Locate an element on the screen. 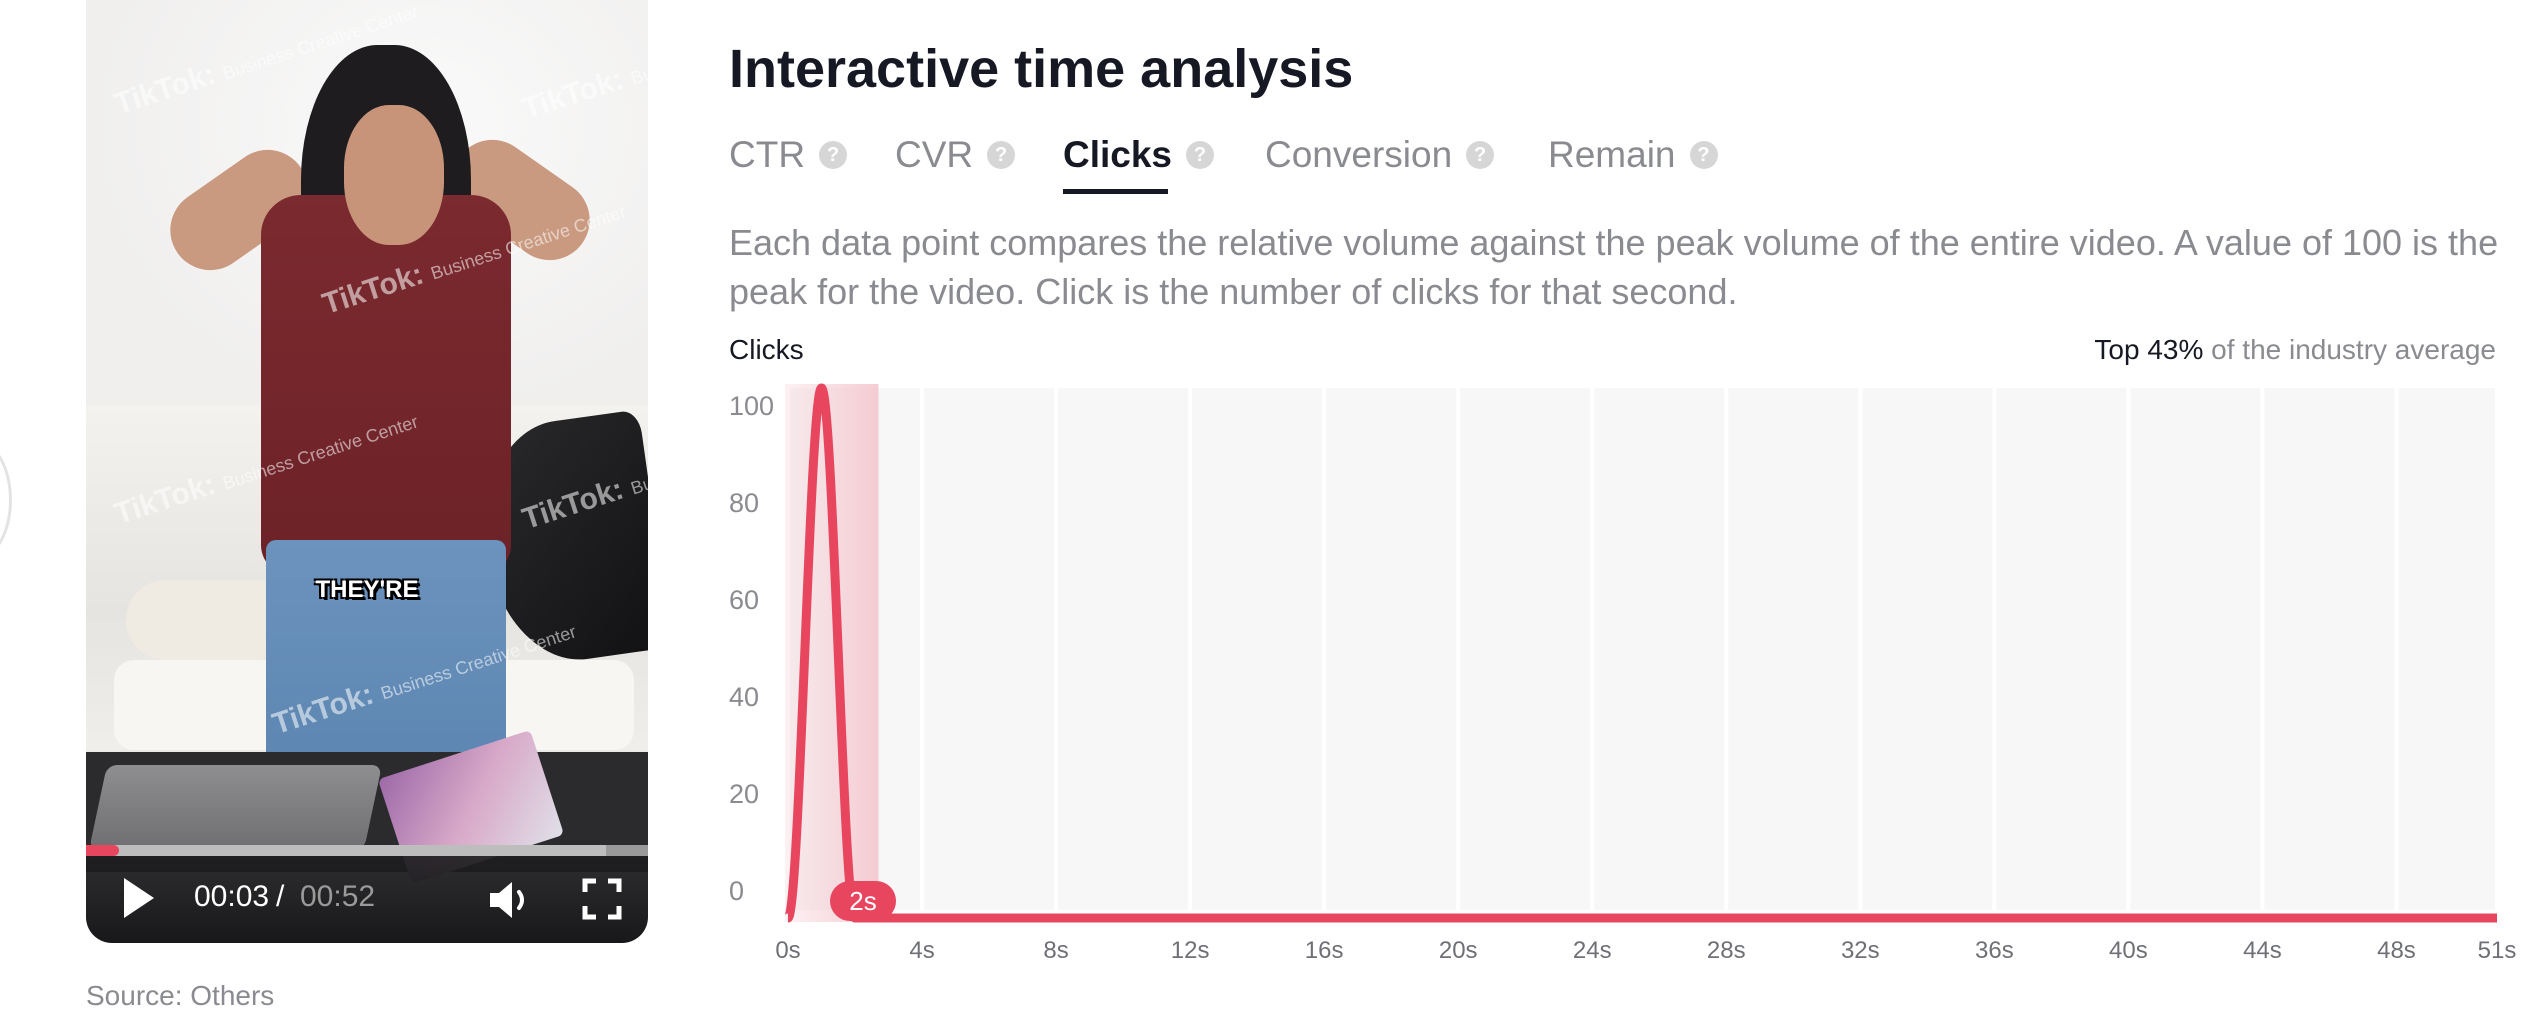 This screenshot has width=2524, height=1012. x-tick-label: 32s is located at coordinates (1860, 950).